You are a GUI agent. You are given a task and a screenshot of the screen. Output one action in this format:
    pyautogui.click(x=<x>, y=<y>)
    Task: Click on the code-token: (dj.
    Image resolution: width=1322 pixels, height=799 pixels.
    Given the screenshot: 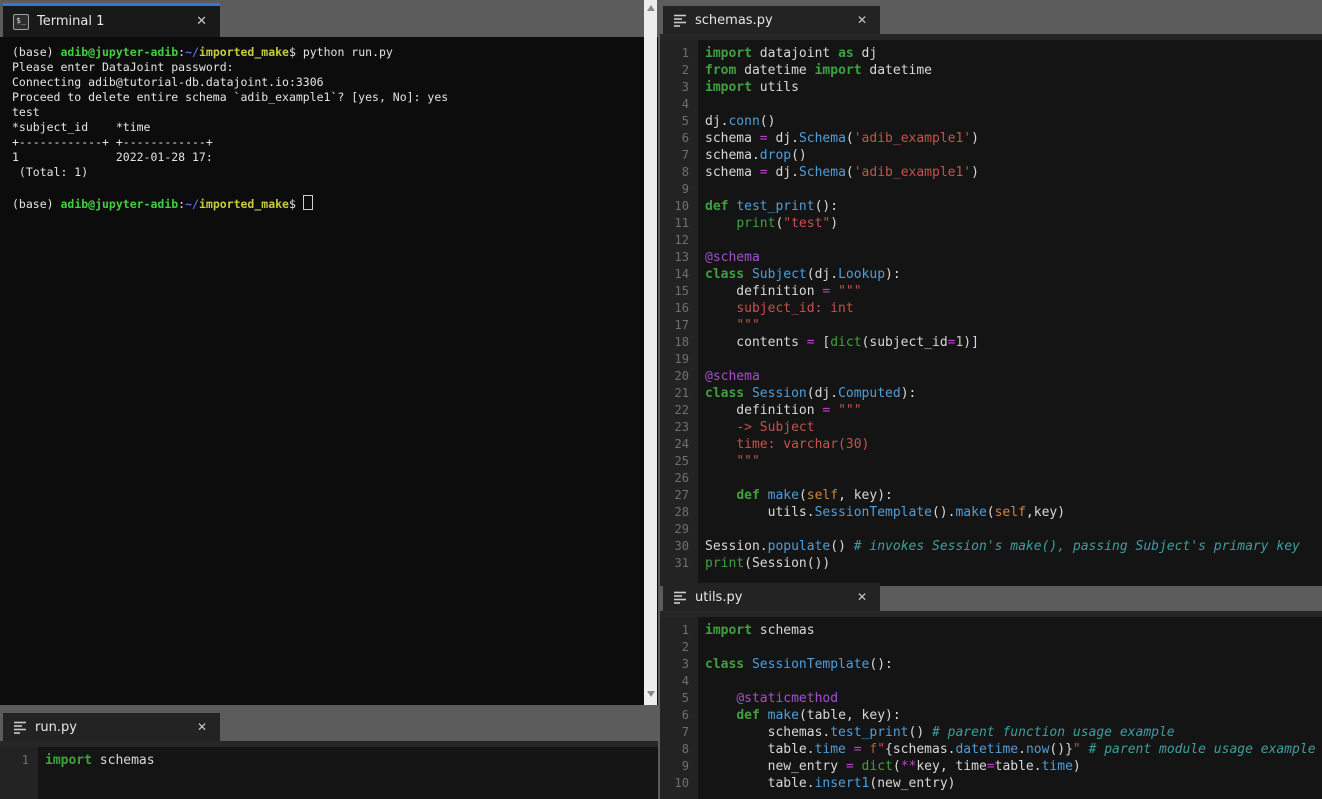 What is the action you would take?
    pyautogui.click(x=822, y=274)
    